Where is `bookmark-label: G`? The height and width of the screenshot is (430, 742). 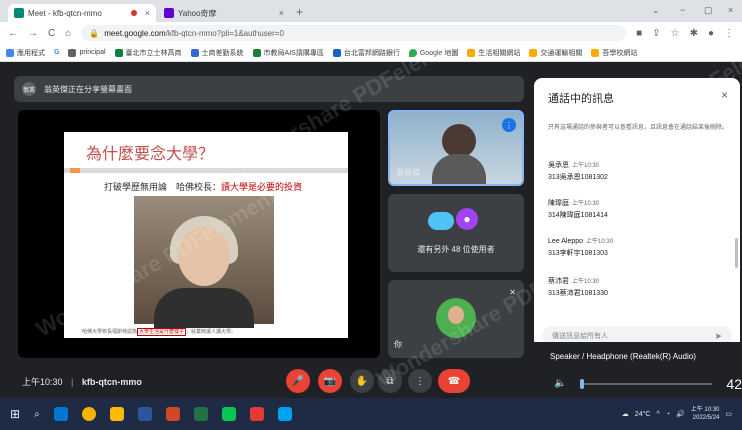
bookmark-label: G is located at coordinates (57, 52).